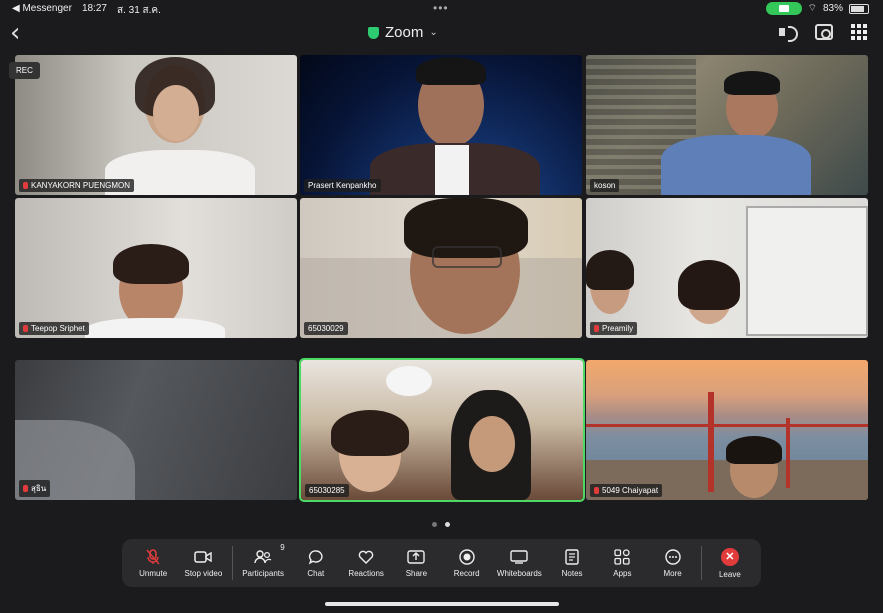  I want to click on wifi-icon: ⌔, so click(812, 8).